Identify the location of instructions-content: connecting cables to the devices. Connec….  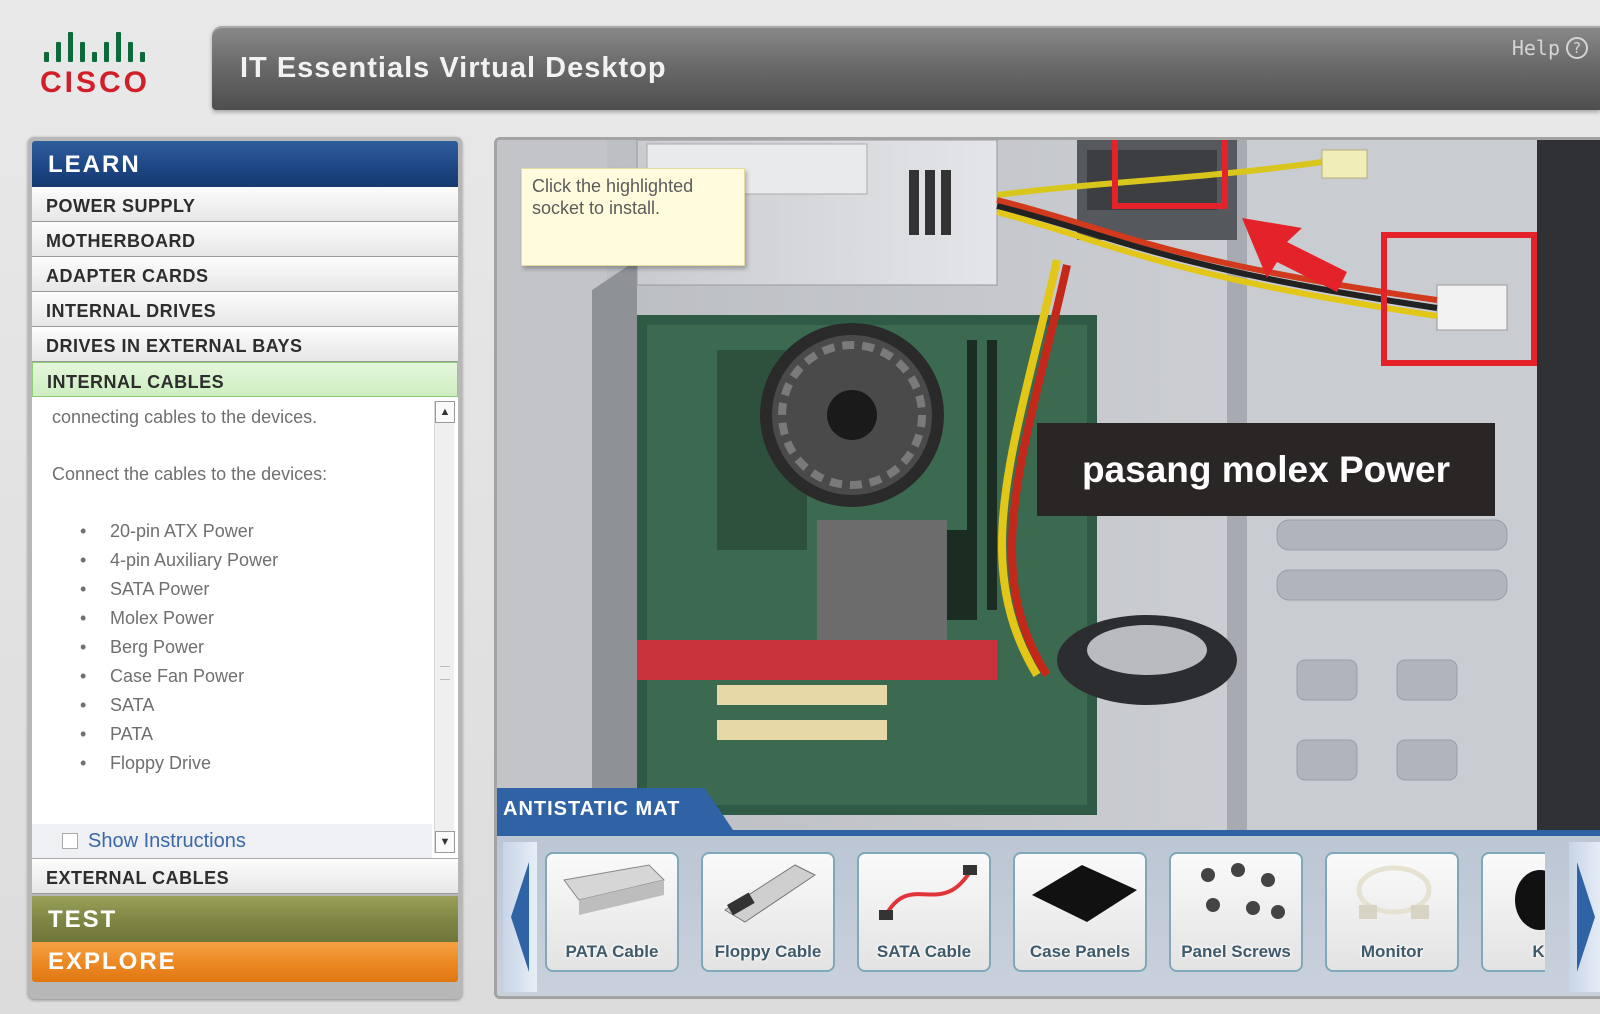
(245, 628).